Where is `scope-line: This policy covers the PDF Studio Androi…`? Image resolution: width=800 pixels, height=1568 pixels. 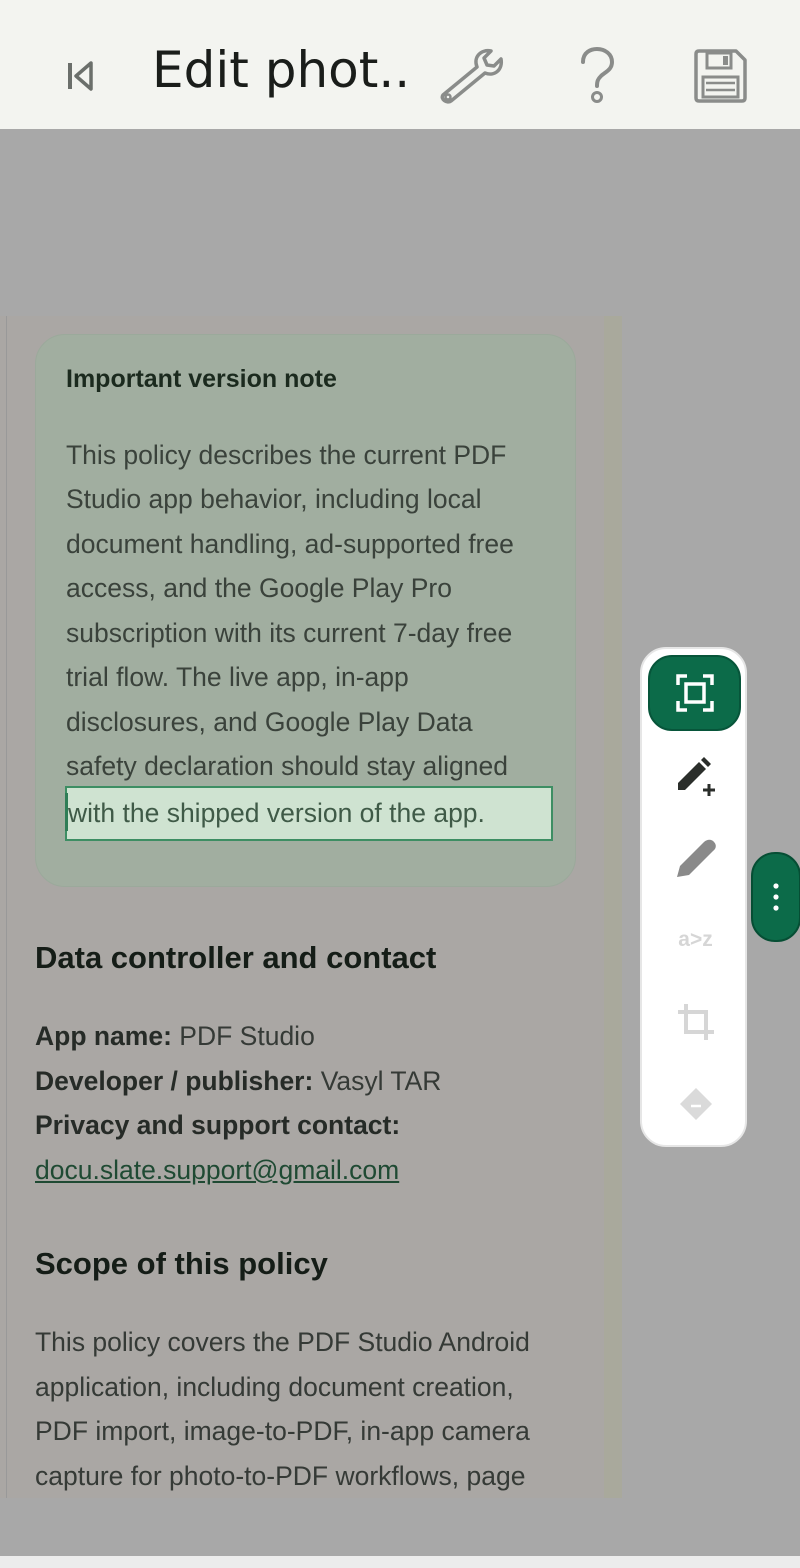
scope-line: This policy covers the PDF Studio Androi… is located at coordinates (315, 1342).